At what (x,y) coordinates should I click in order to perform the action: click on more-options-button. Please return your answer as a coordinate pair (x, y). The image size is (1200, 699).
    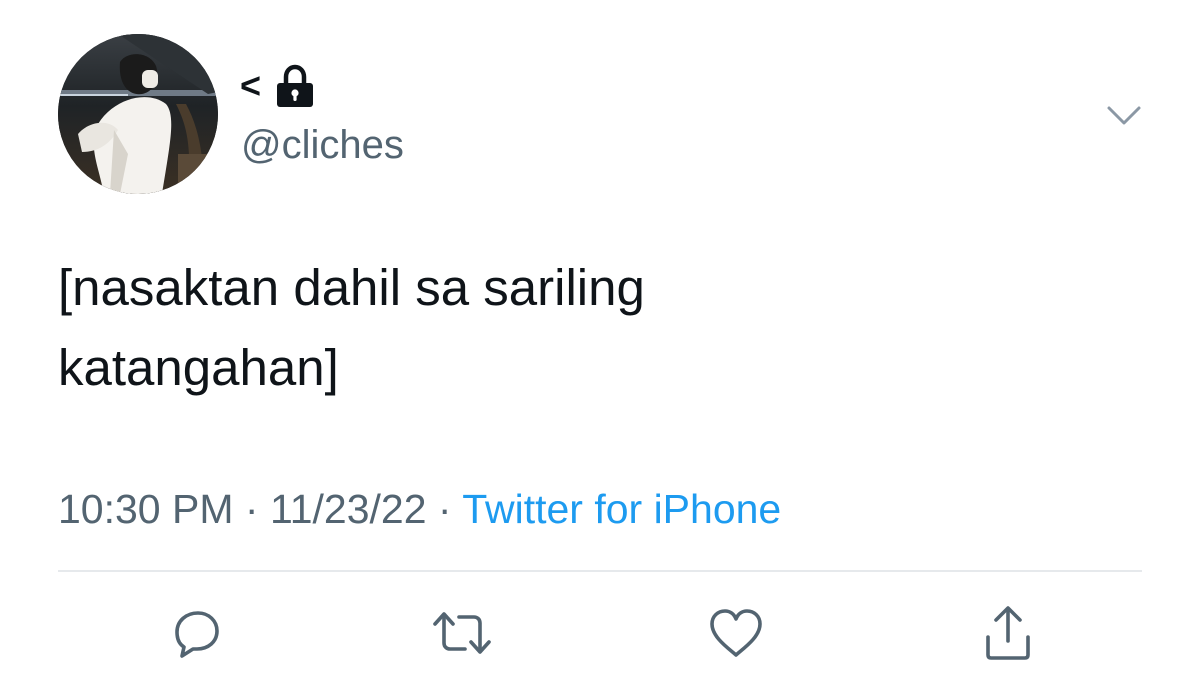
    Looking at the image, I should click on (1124, 116).